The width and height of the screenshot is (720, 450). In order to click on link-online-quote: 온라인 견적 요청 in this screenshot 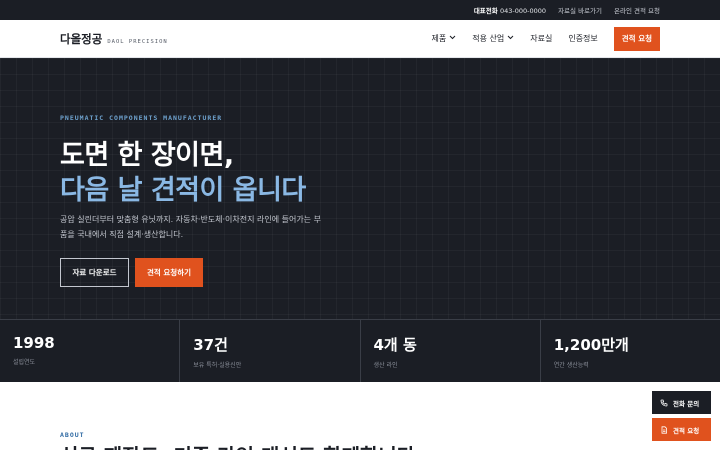, I will do `click(637, 10)`.